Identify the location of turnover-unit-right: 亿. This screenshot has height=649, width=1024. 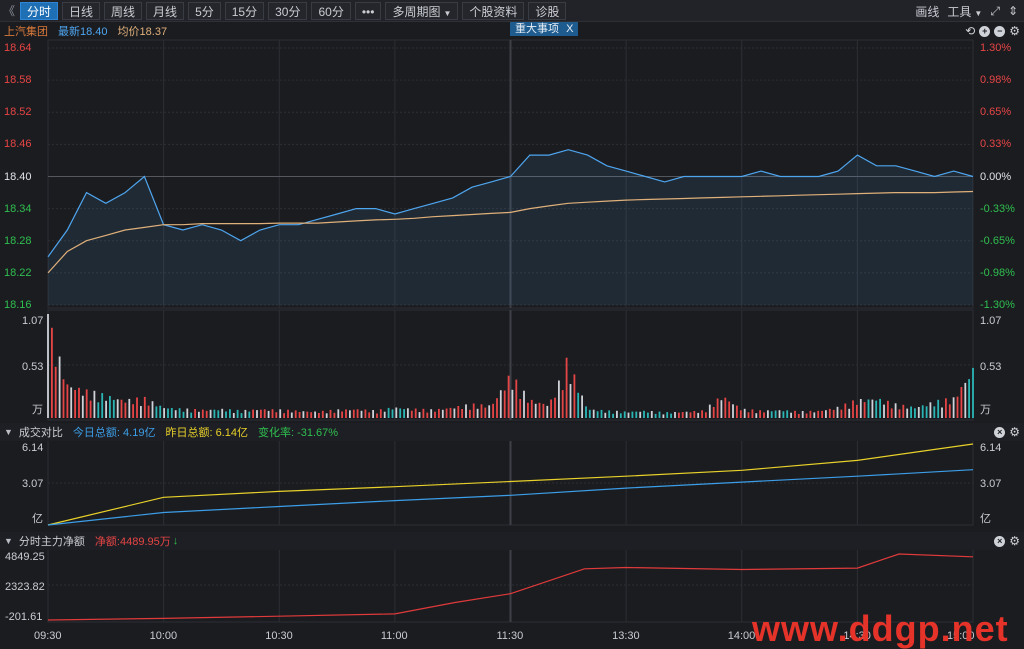
(985, 519).